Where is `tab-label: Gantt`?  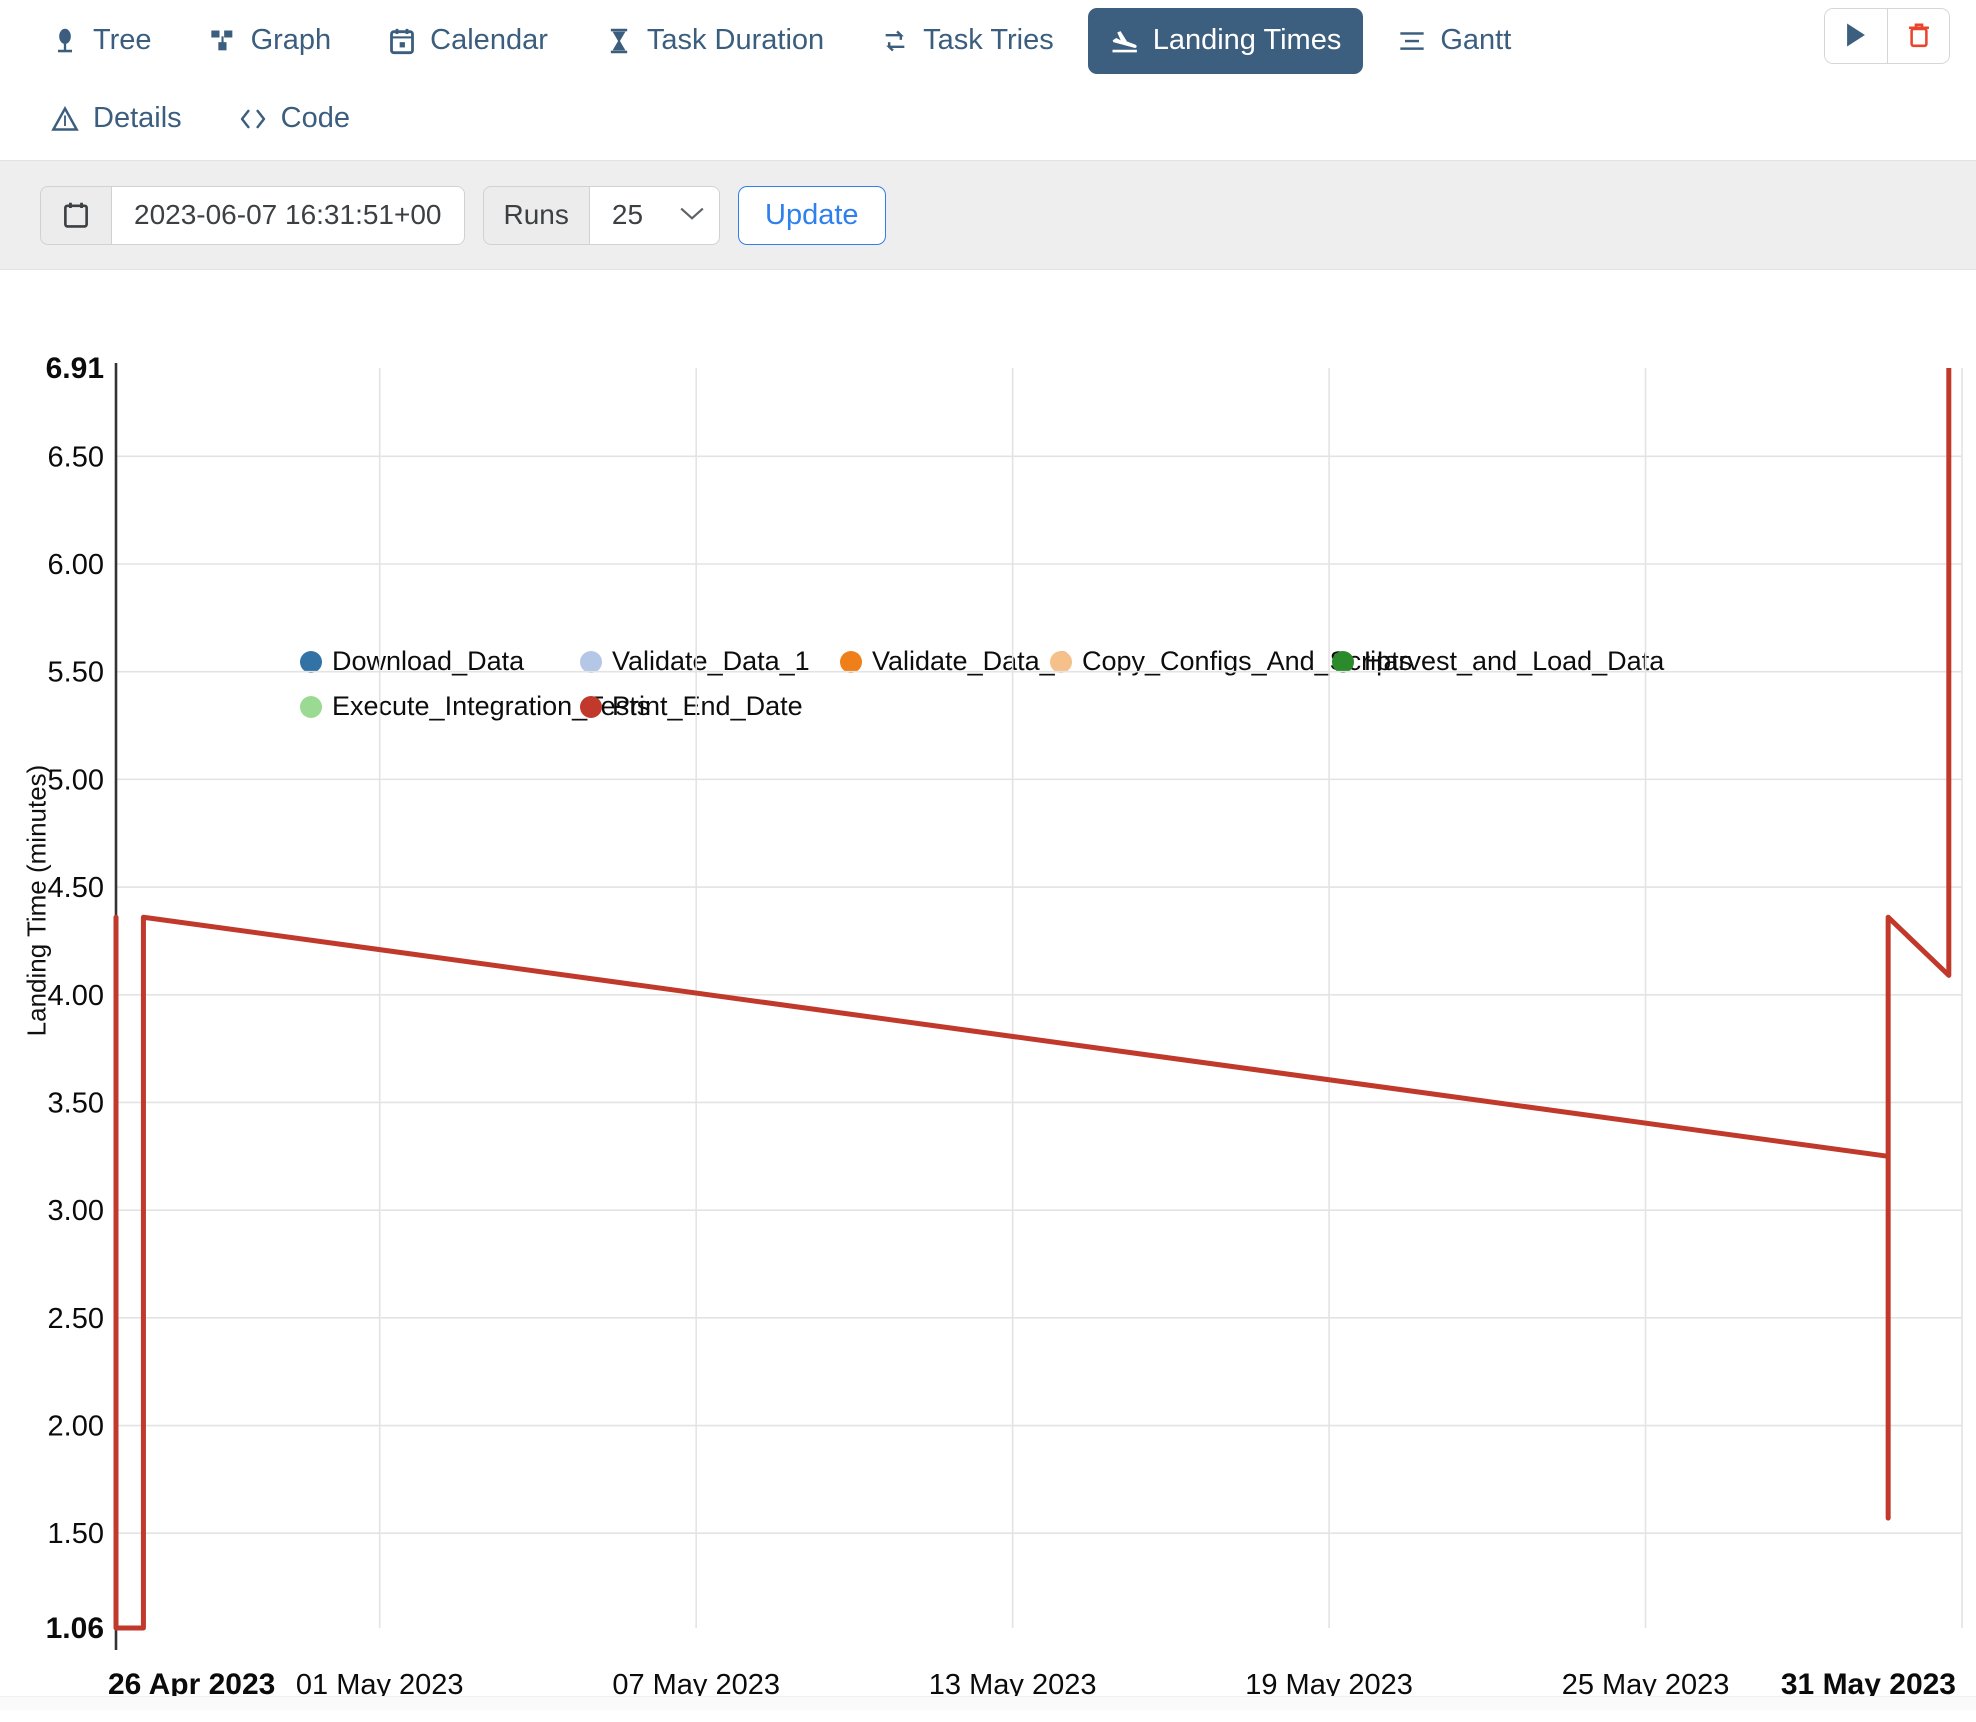 tab-label: Gantt is located at coordinates (1476, 40).